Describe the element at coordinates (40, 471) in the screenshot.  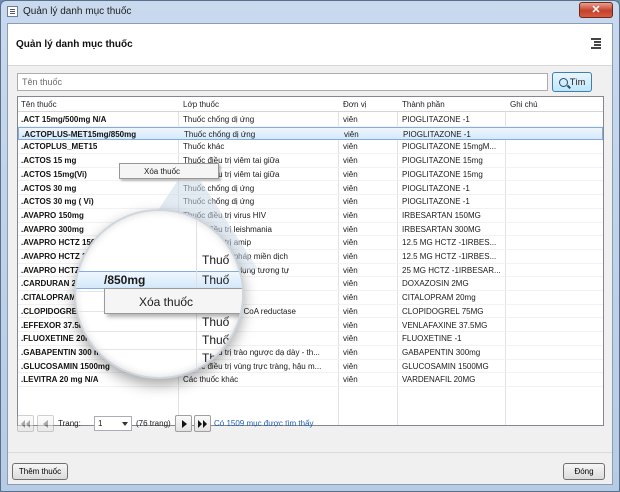
I see `add-drug-button: Thêm thuốc` at that location.